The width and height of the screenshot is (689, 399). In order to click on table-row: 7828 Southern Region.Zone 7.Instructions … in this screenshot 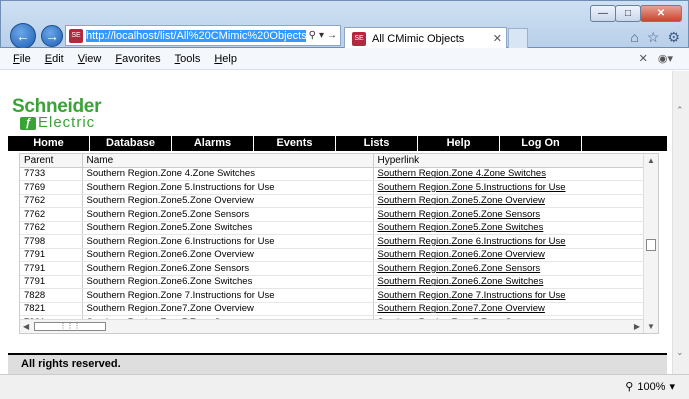, I will do `click(331, 295)`.